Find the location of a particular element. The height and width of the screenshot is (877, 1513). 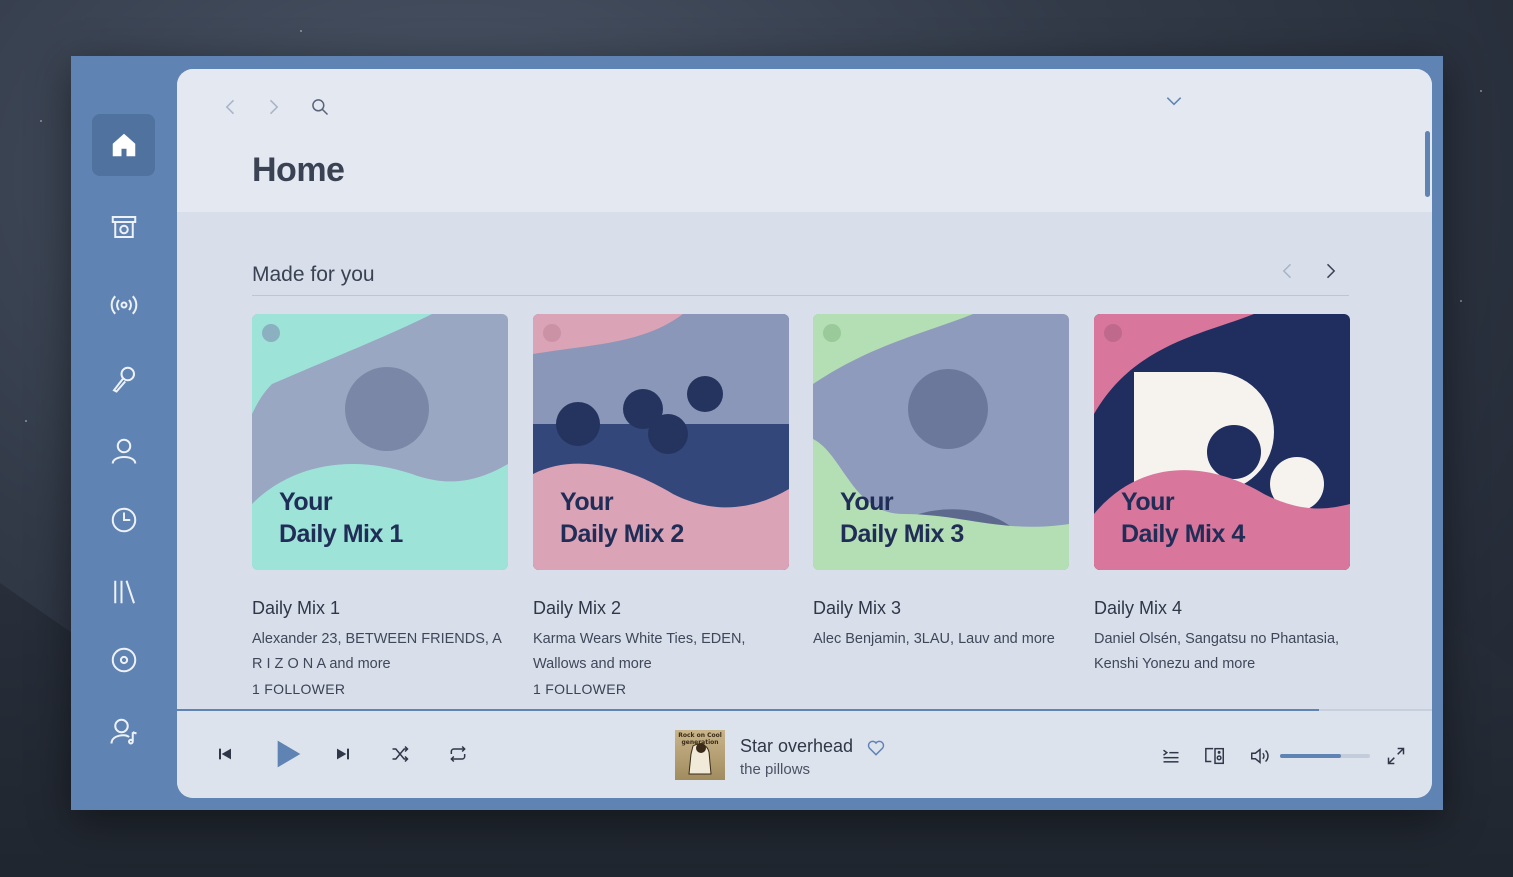

forward-button is located at coordinates (273, 107).